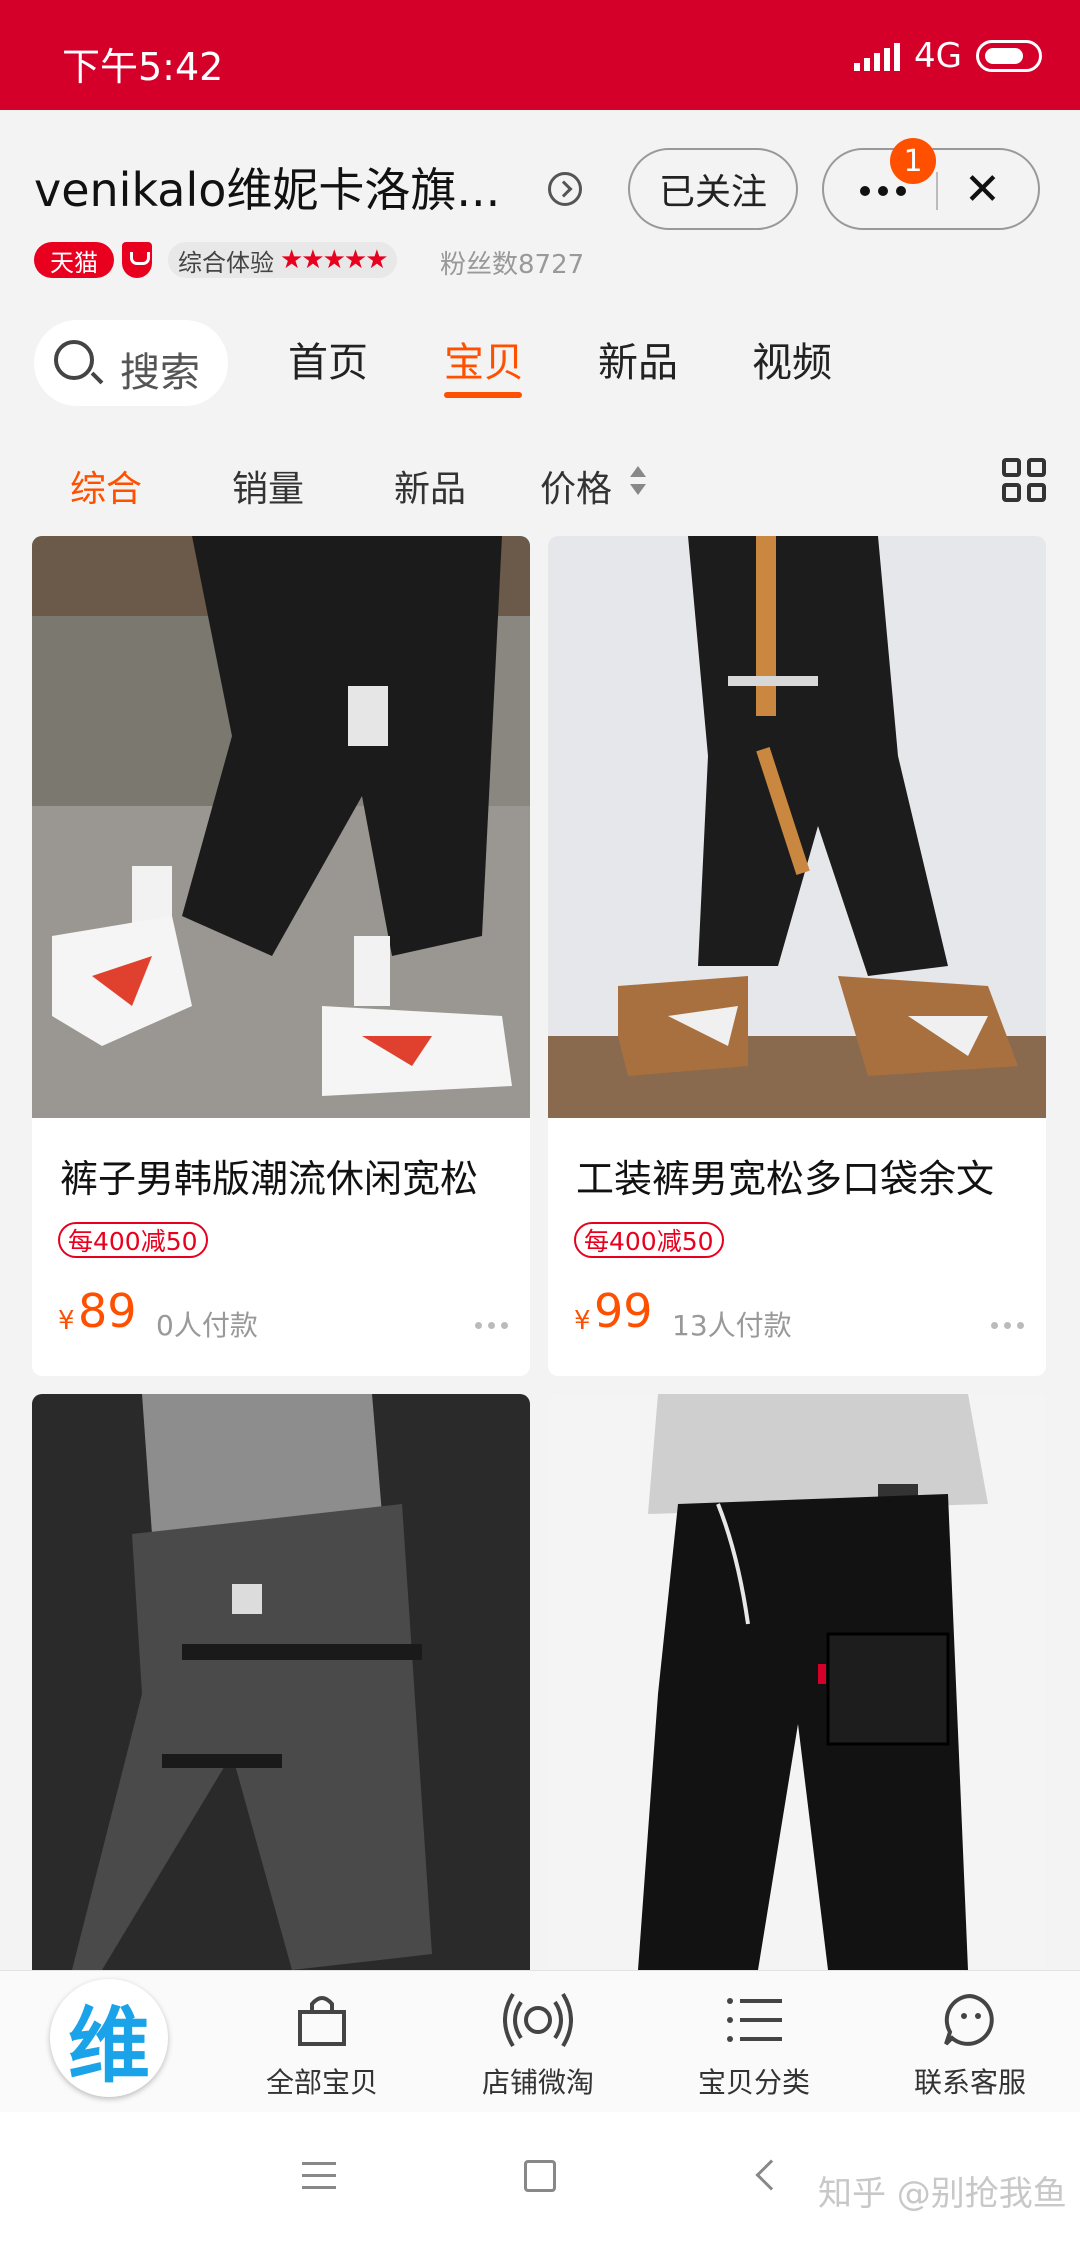  What do you see at coordinates (638, 482) in the screenshot?
I see `sort-arrows-icon` at bounding box center [638, 482].